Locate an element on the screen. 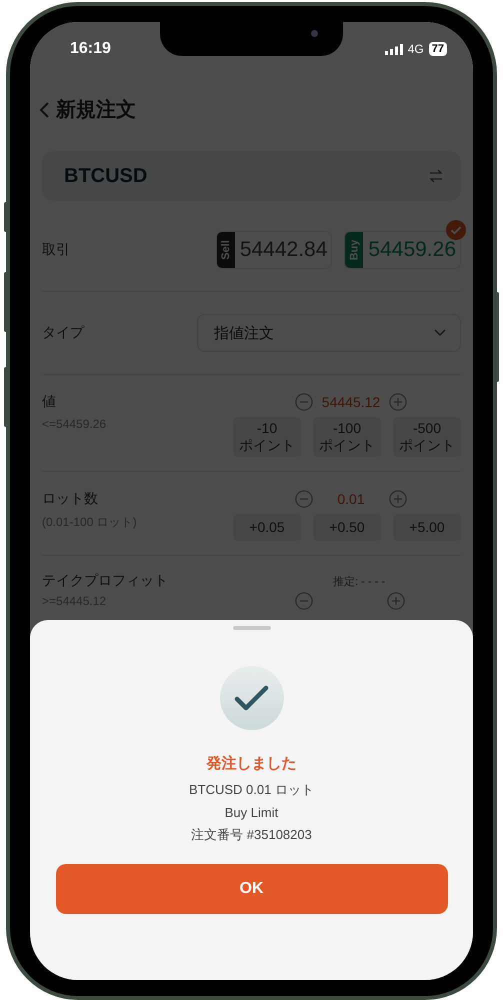  ok-button: OK is located at coordinates (252, 889).